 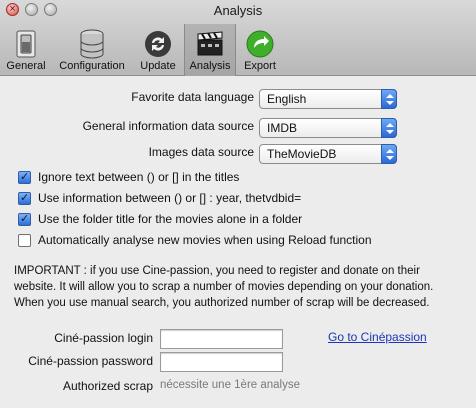 I want to click on info-source-popup: IMDB, so click(x=328, y=128).